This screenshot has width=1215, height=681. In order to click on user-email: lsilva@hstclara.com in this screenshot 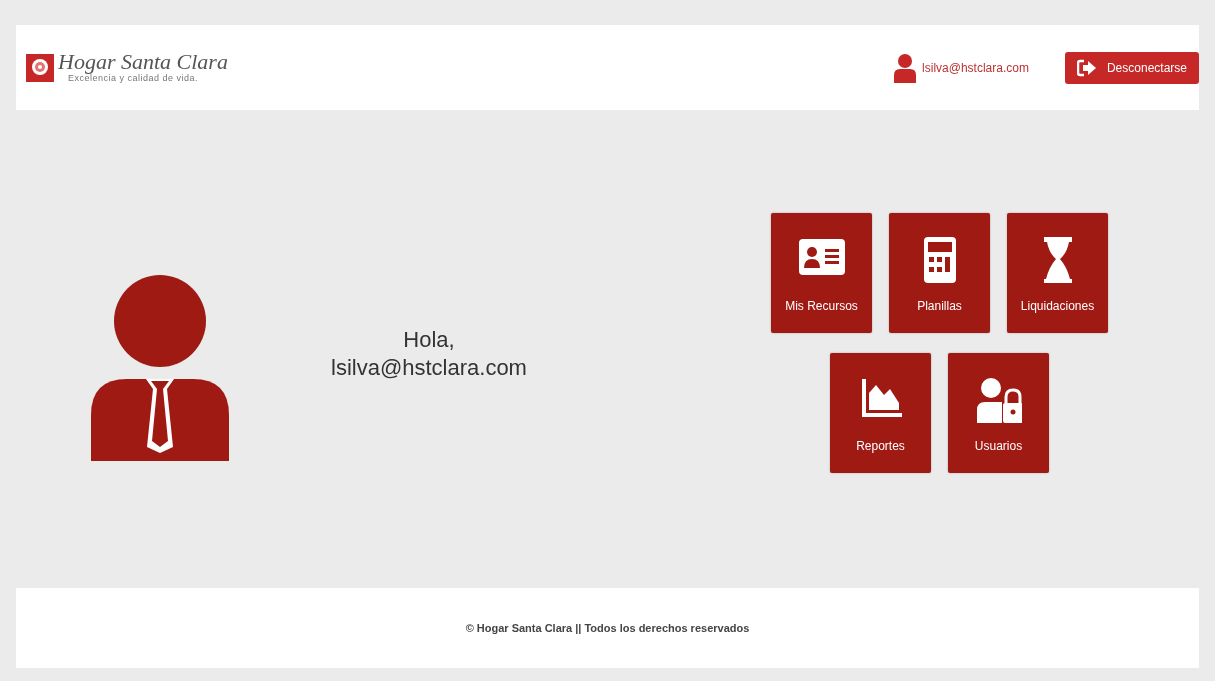, I will do `click(975, 68)`.